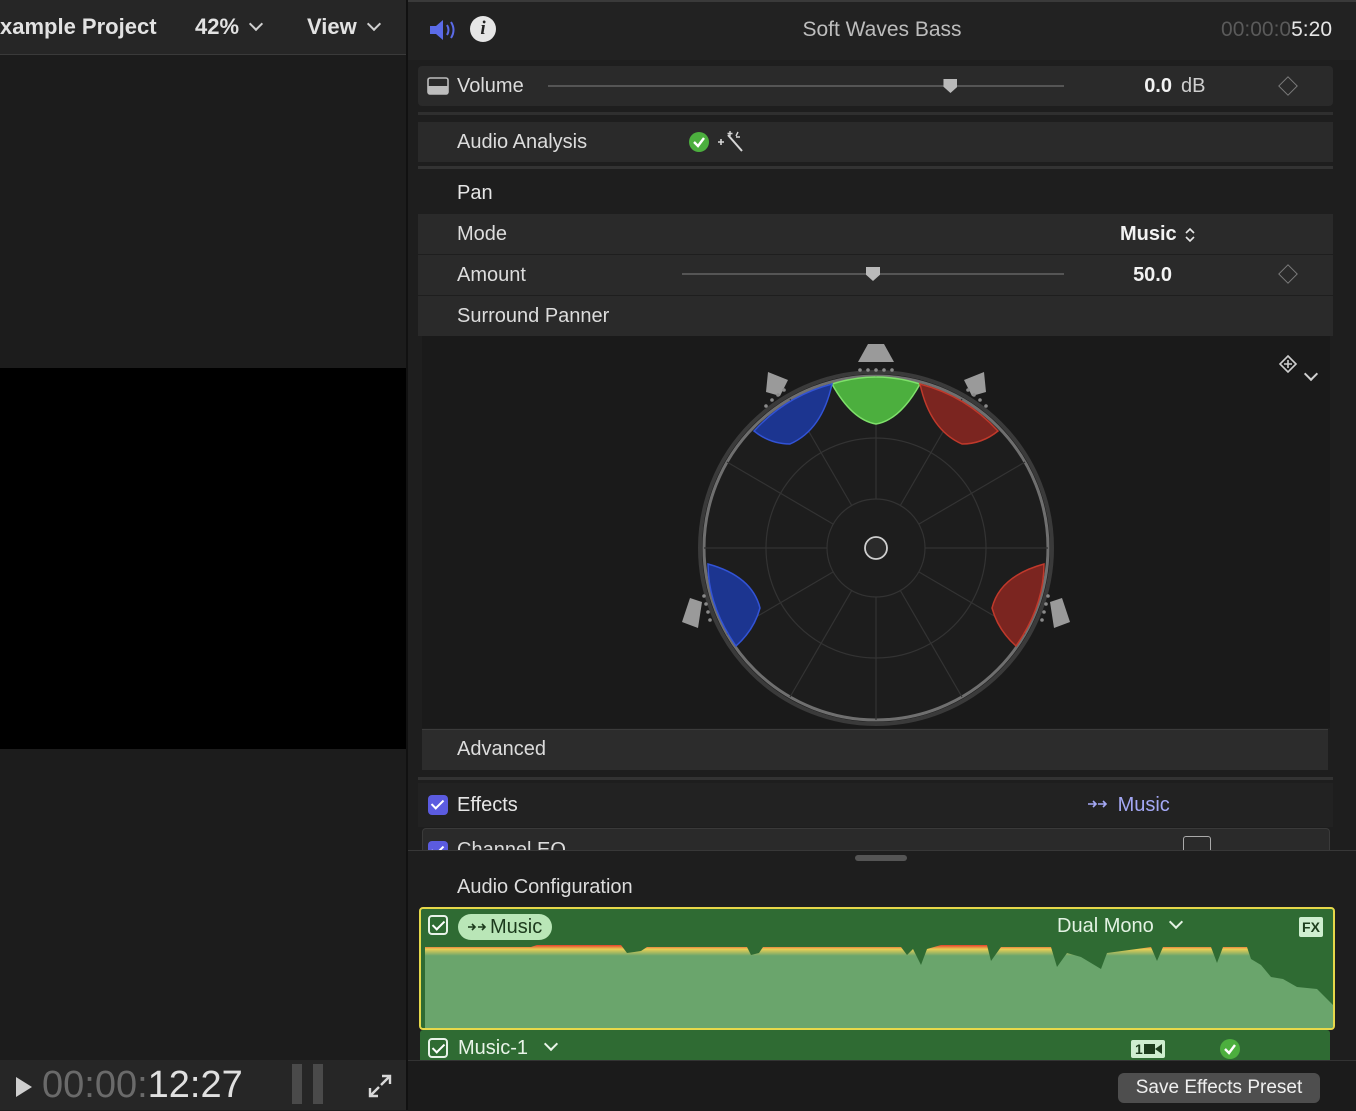 The image size is (1356, 1111). Describe the element at coordinates (516, 927) in the screenshot. I see `role-pill-label: Music` at that location.